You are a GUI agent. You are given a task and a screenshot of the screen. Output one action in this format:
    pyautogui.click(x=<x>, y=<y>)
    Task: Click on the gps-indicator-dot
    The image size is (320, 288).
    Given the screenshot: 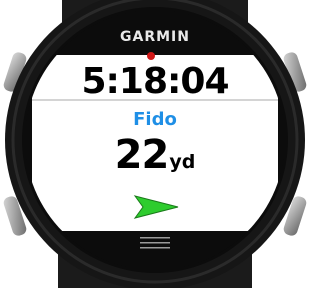 What is the action you would take?
    pyautogui.click(x=151, y=56)
    